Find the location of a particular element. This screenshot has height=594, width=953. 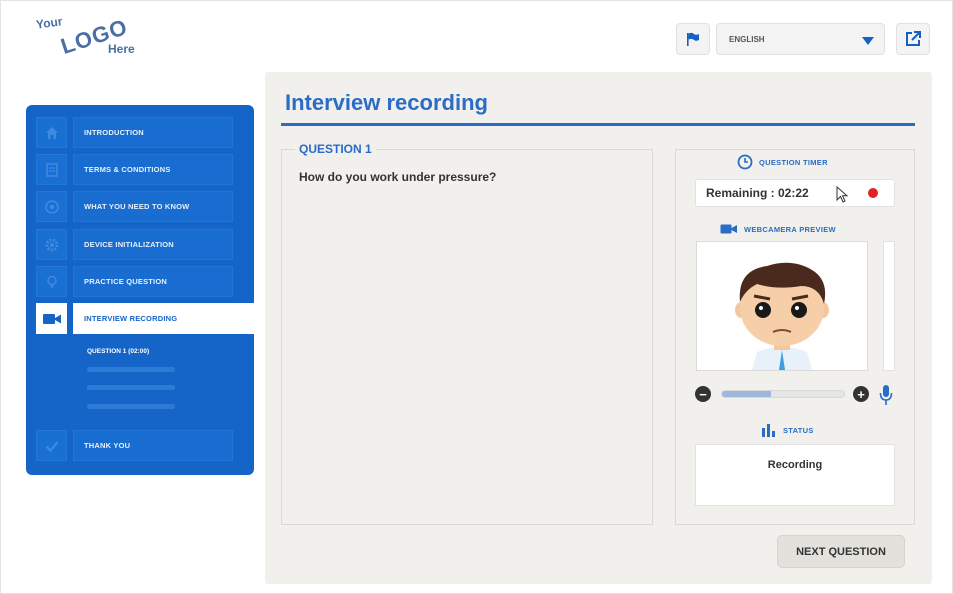

sidebar-subitem-question-1: QUESTION 1 (02:00) is located at coordinates (118, 351).